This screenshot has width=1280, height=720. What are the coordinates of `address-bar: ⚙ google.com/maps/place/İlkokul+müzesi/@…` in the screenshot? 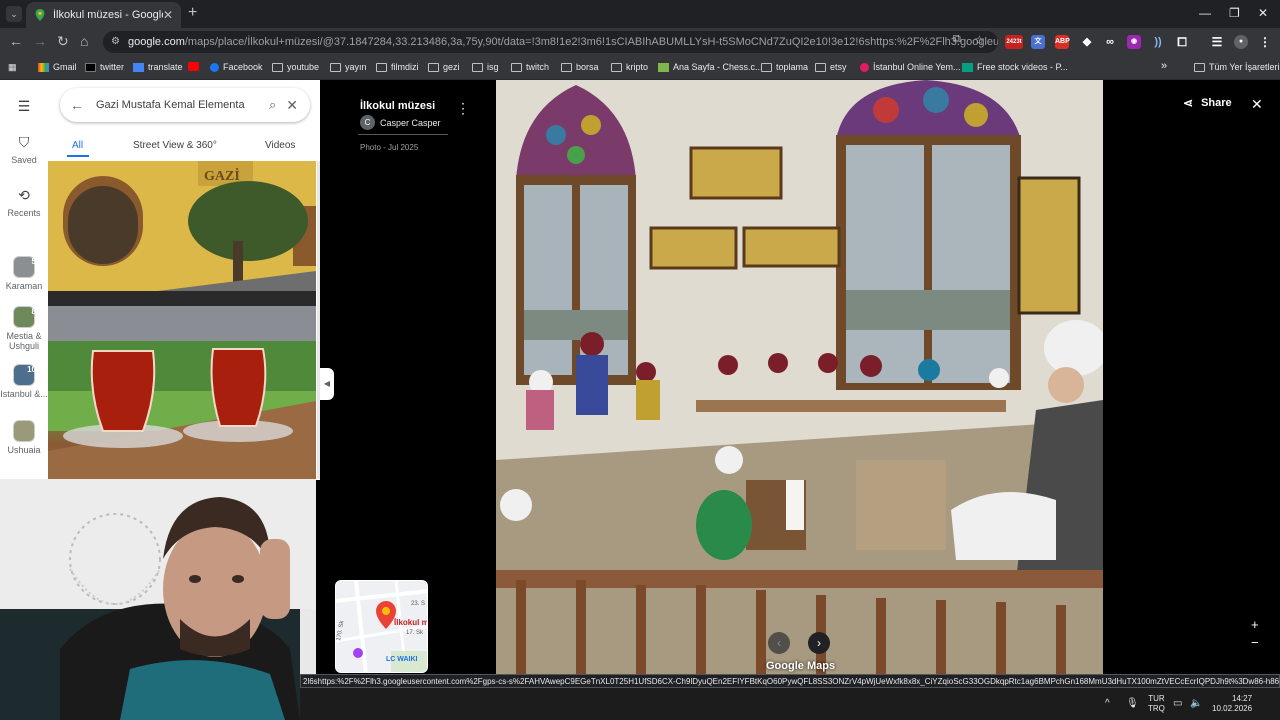 It's located at (550, 42).